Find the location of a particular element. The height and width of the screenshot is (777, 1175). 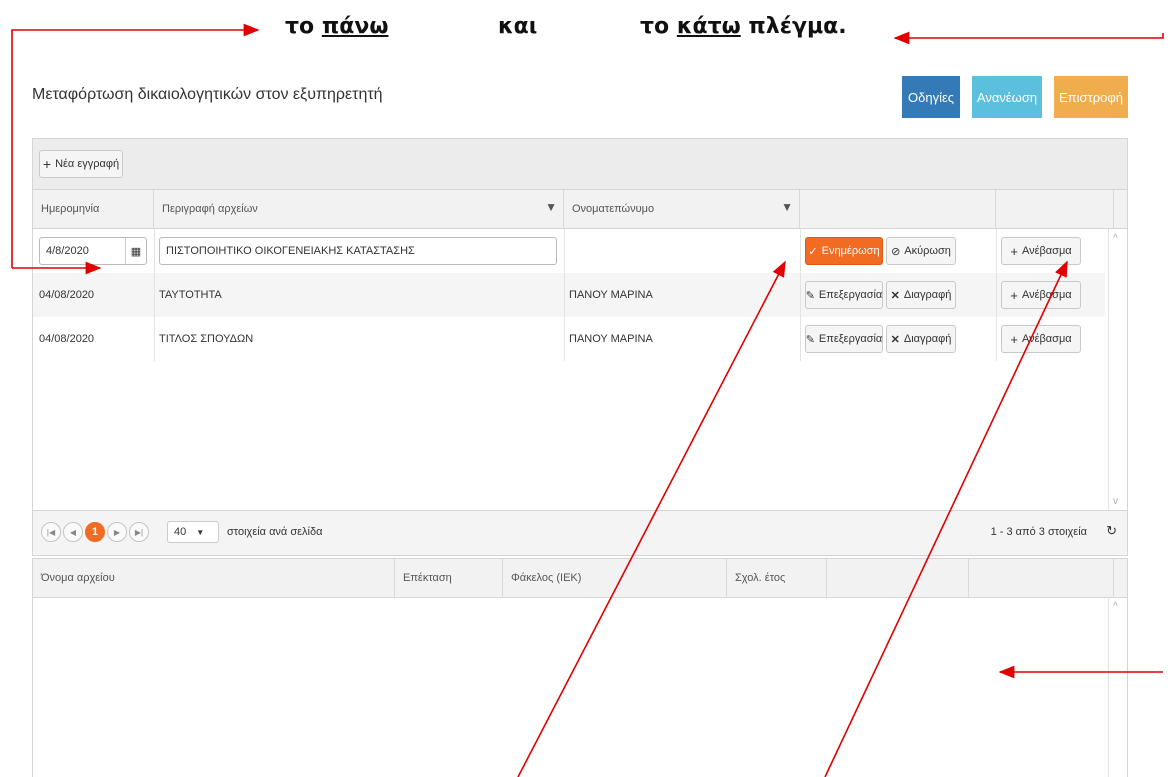

update-button: ✓ Ενημέρωση is located at coordinates (844, 251).